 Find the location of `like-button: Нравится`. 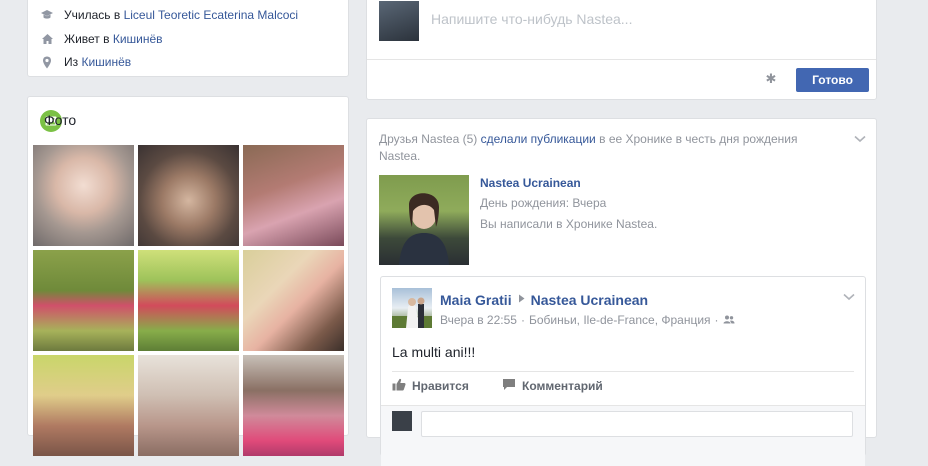

like-button: Нравится is located at coordinates (430, 386).